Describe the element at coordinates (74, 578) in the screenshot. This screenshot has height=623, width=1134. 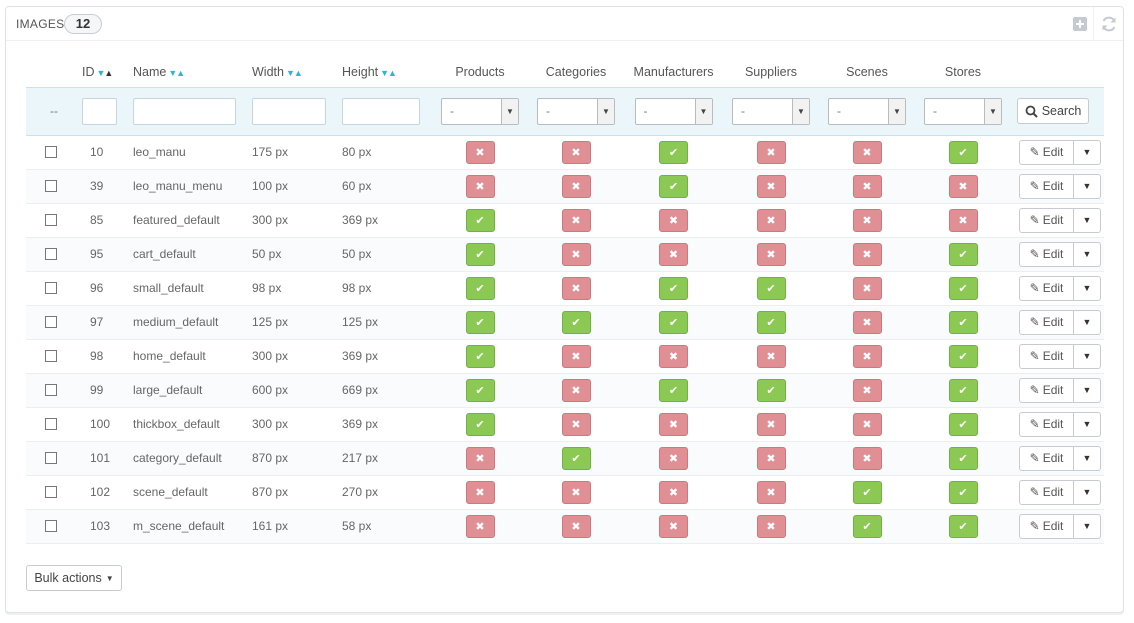
I see `bulk-actions-button: Bulk actions ▼` at that location.